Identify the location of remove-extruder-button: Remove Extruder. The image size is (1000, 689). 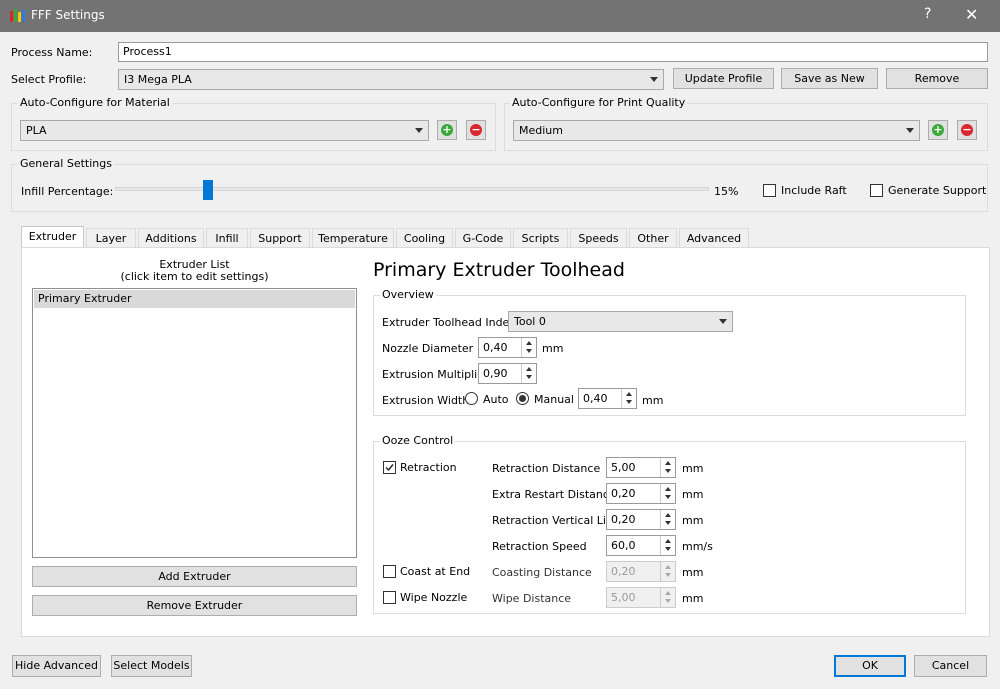
(194, 605).